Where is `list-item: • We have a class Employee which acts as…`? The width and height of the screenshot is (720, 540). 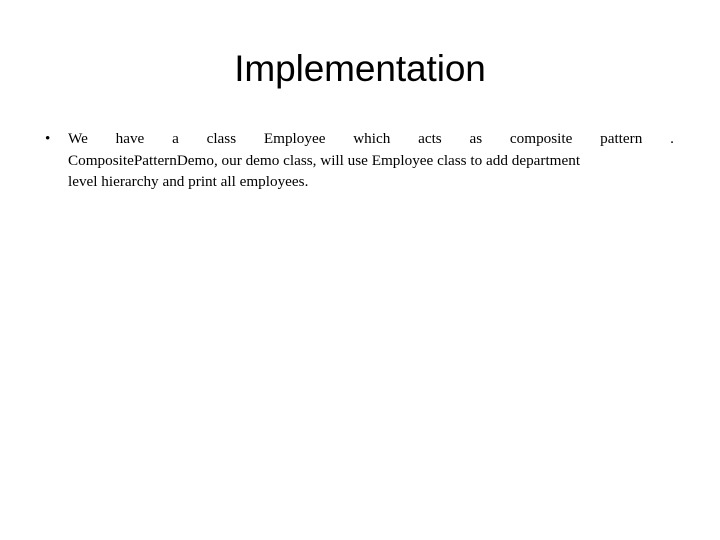 list-item: • We have a class Employee which acts as… is located at coordinates (357, 160).